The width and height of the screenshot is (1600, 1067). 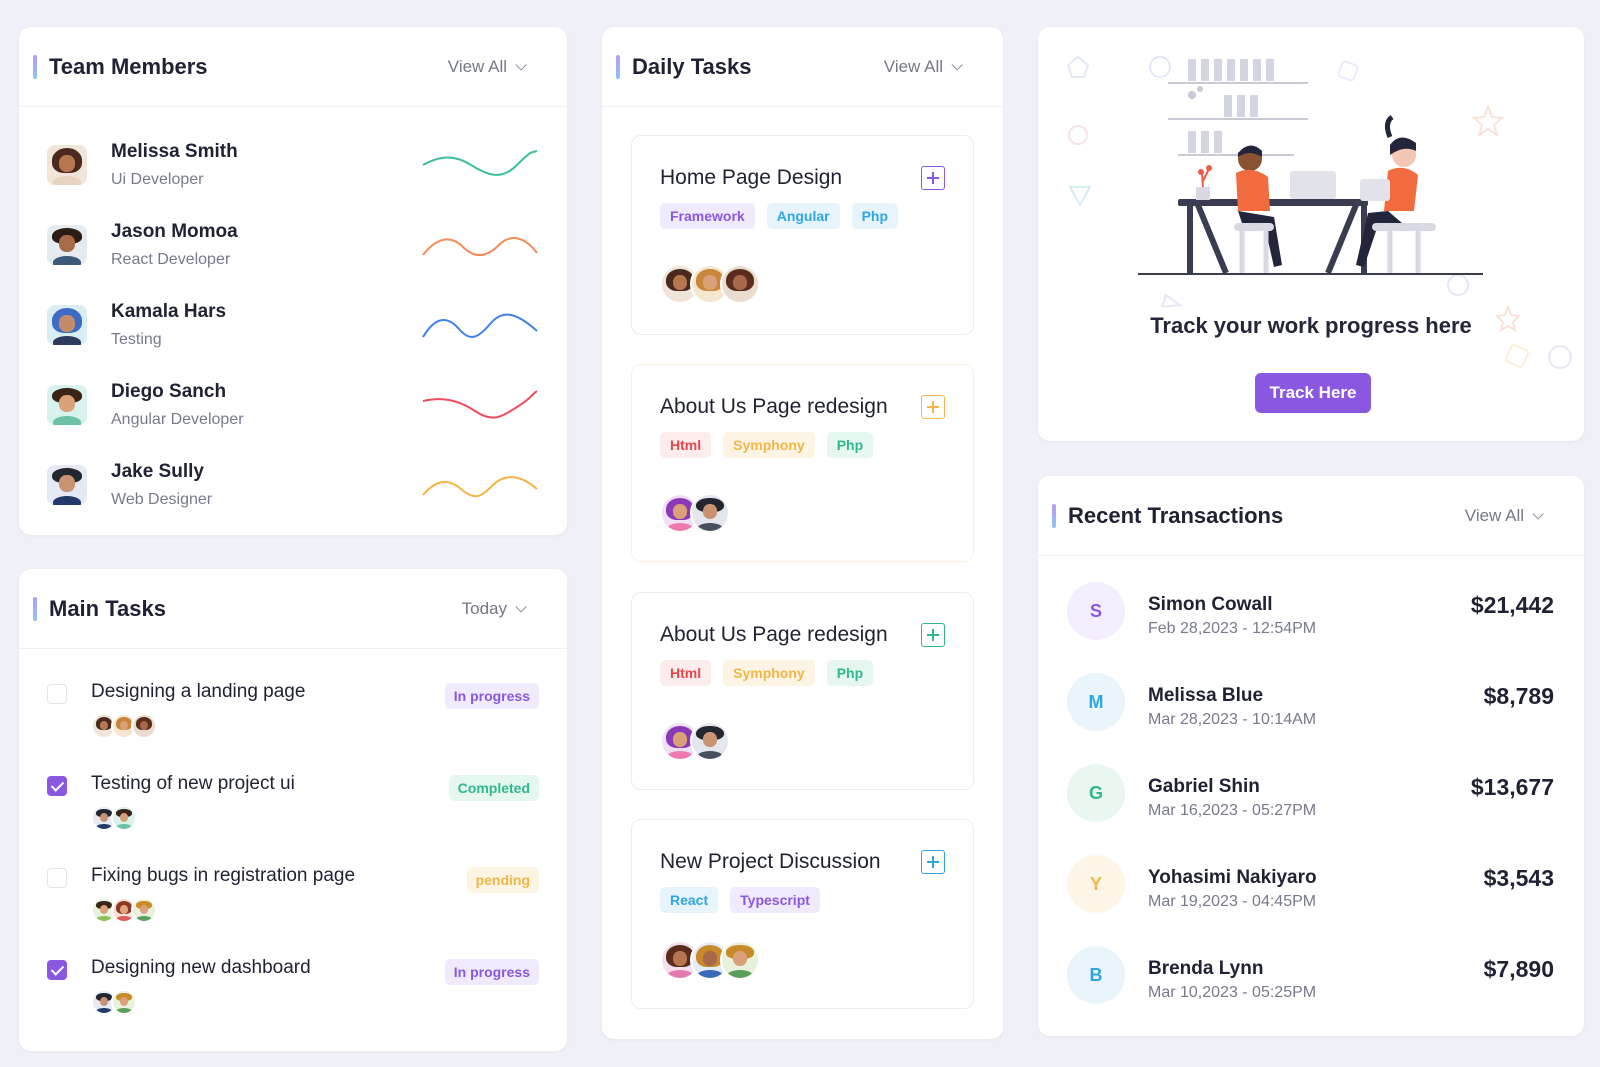 What do you see at coordinates (1518, 696) in the screenshot?
I see `transaction-amount: $8,789` at bounding box center [1518, 696].